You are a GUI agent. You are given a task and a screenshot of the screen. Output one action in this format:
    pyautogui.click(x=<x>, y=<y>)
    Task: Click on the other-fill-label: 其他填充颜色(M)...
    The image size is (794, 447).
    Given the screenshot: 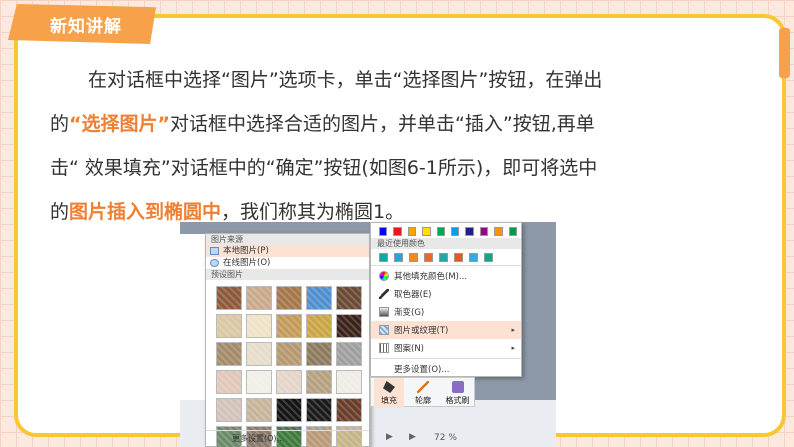 What is the action you would take?
    pyautogui.click(x=431, y=277)
    